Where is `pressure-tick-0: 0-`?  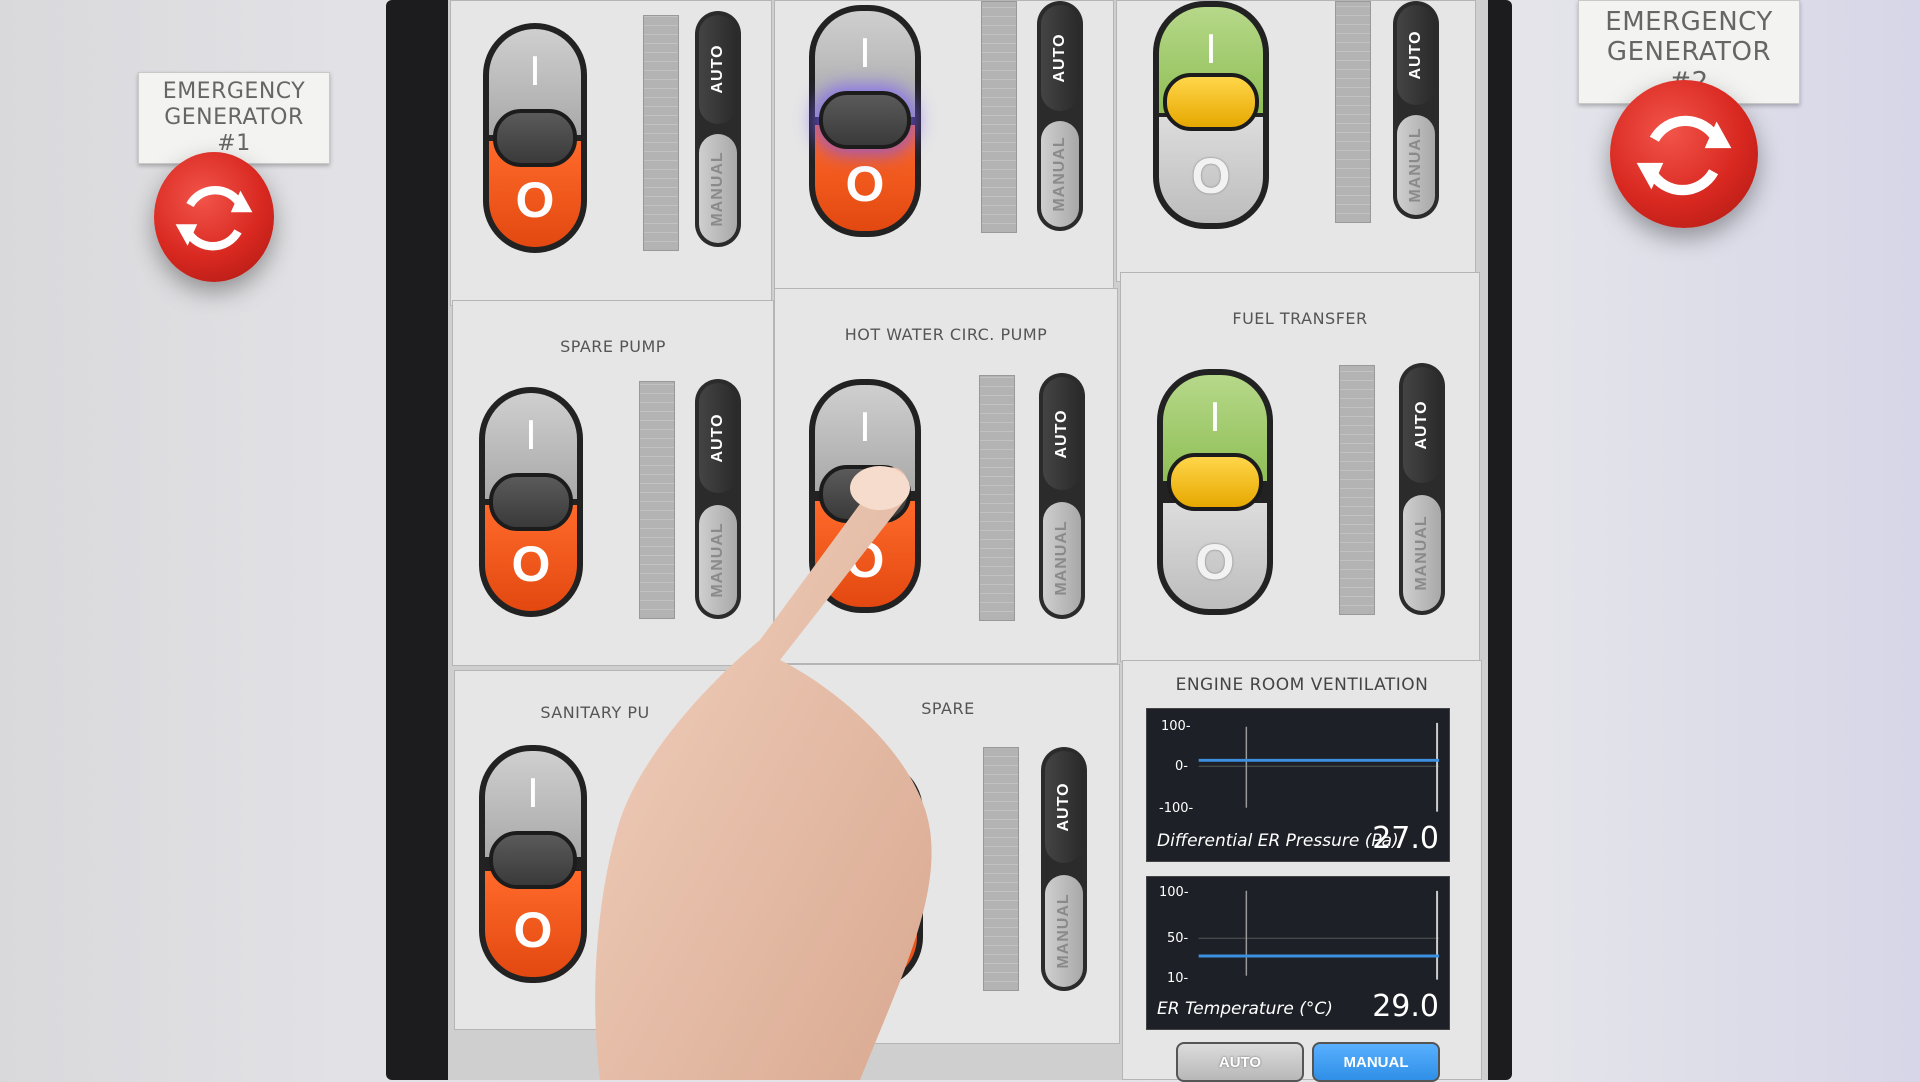 pressure-tick-0: 0- is located at coordinates (1181, 766).